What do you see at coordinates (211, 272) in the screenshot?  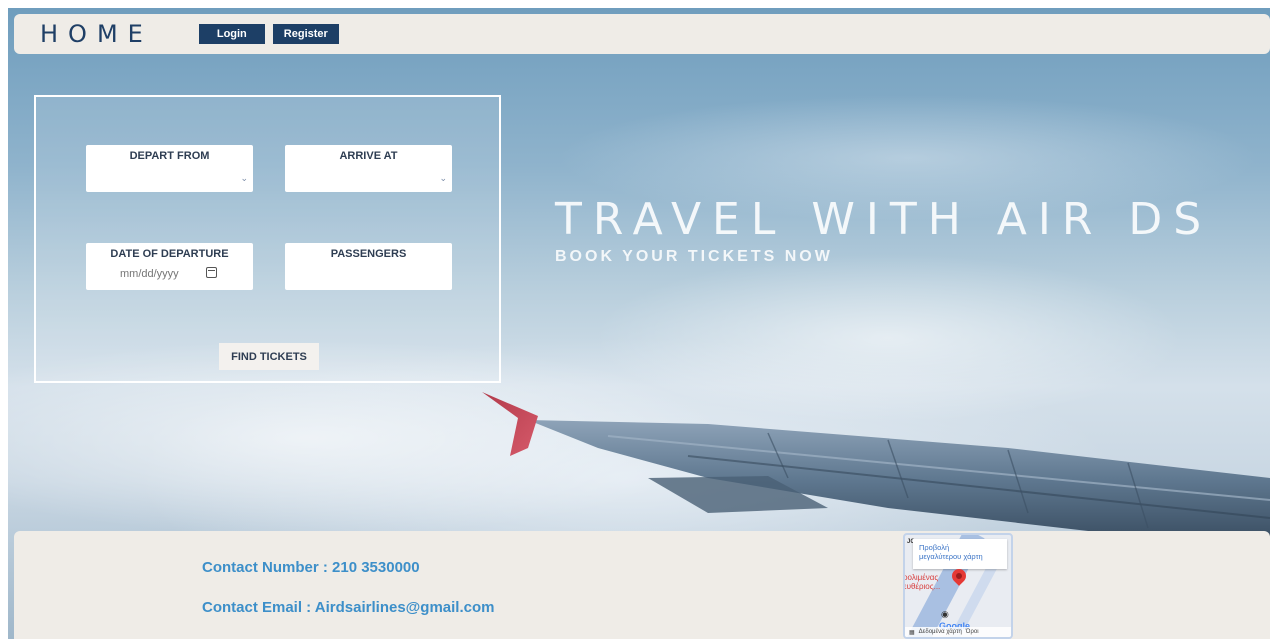 I see `calendar-icon` at bounding box center [211, 272].